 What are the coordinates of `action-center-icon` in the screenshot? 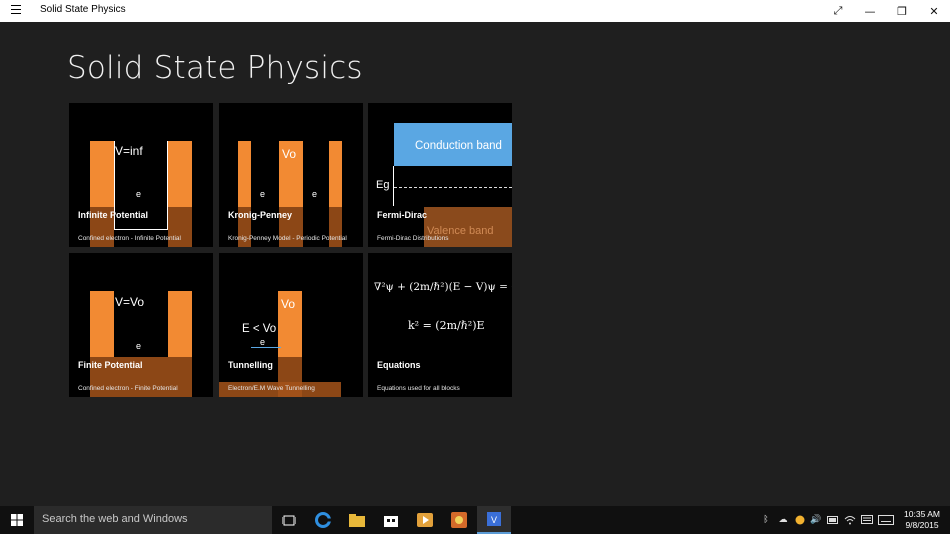 It's located at (867, 520).